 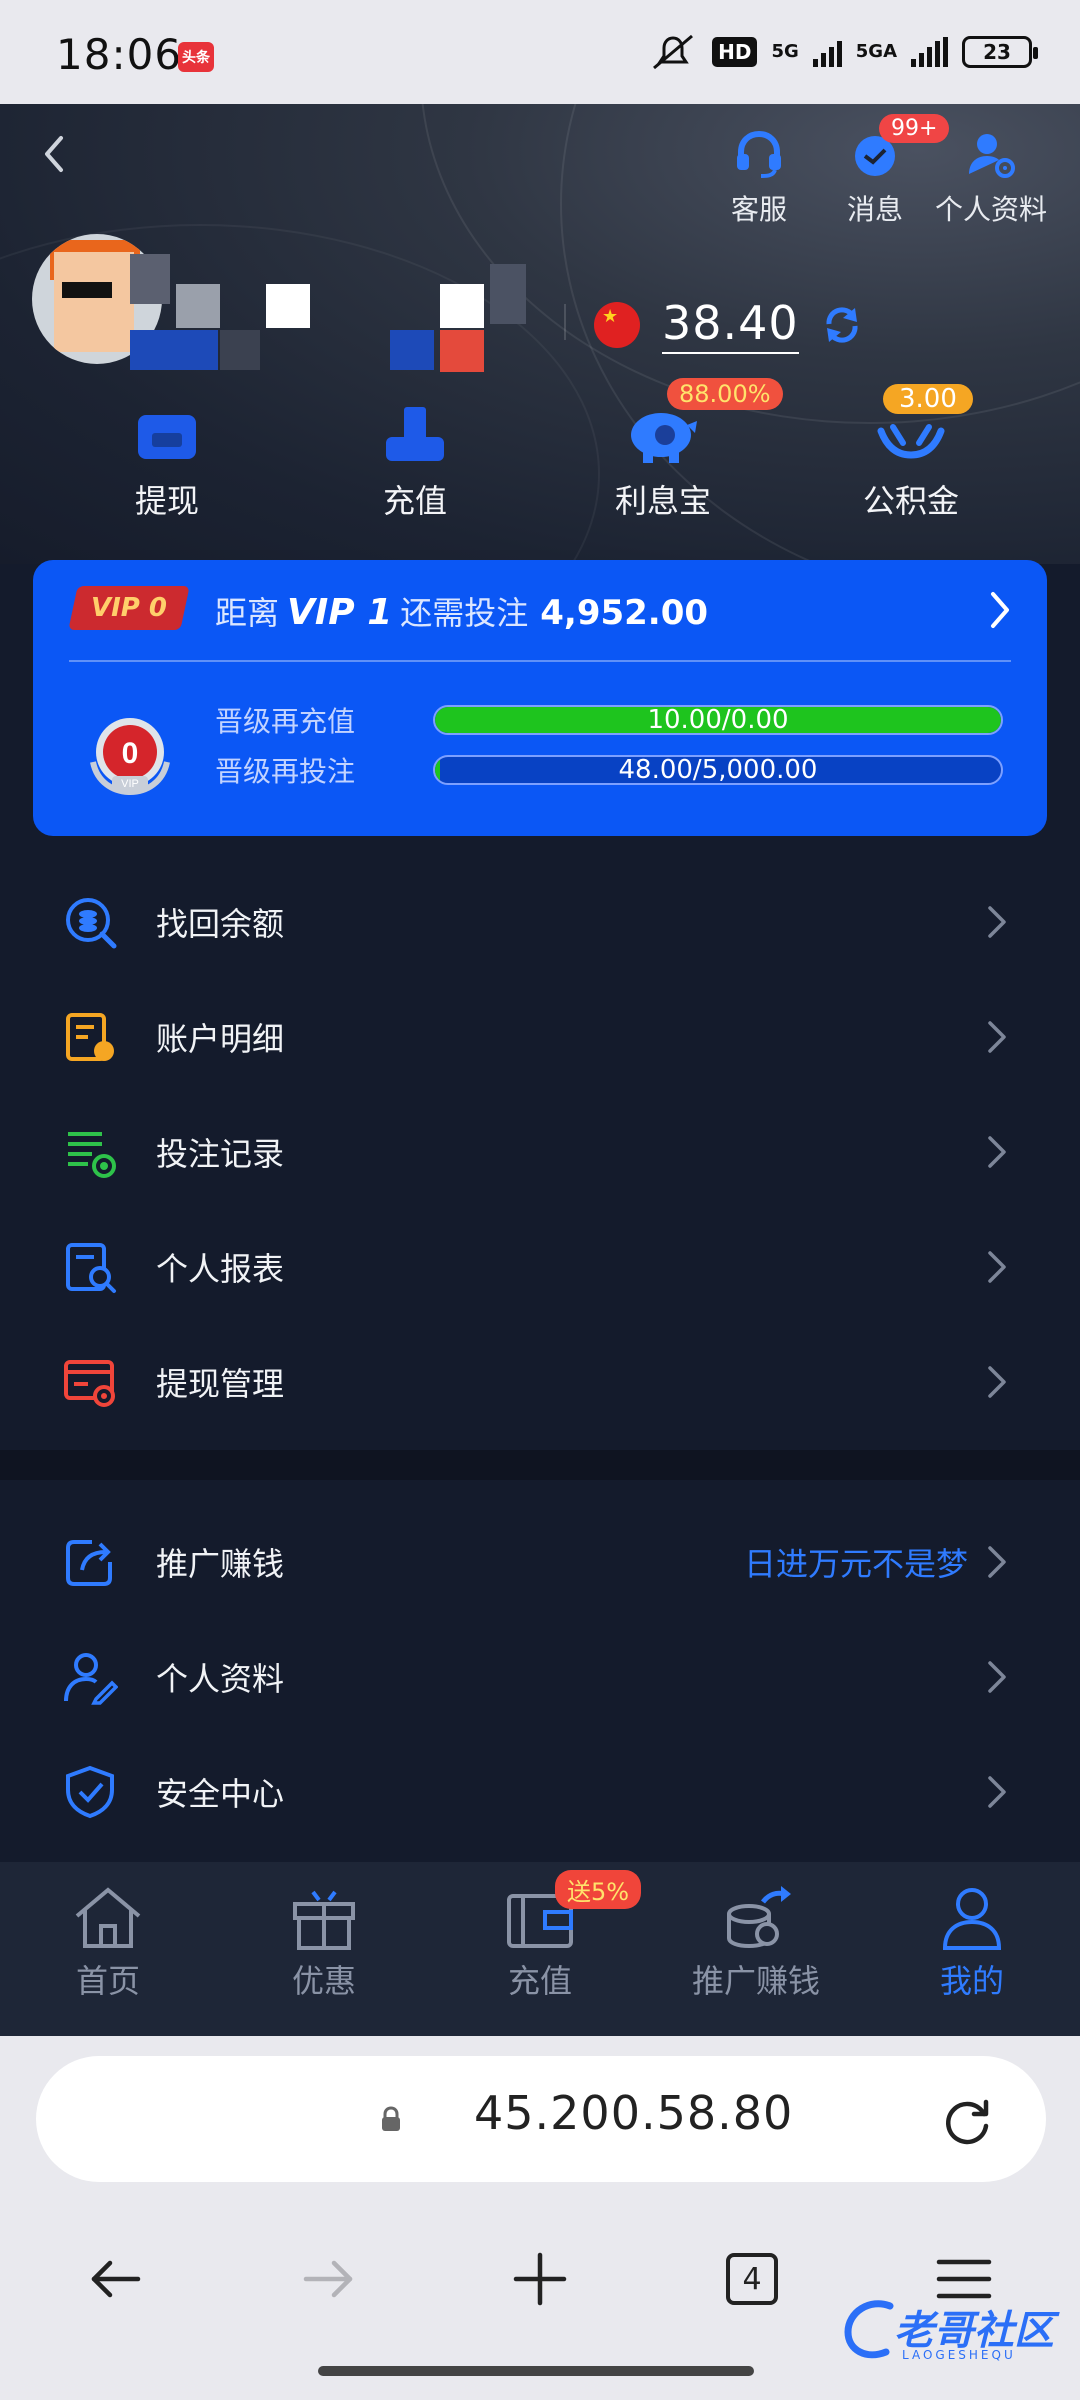 I want to click on vip-amount-needed: 4,952.00, so click(x=624, y=613).